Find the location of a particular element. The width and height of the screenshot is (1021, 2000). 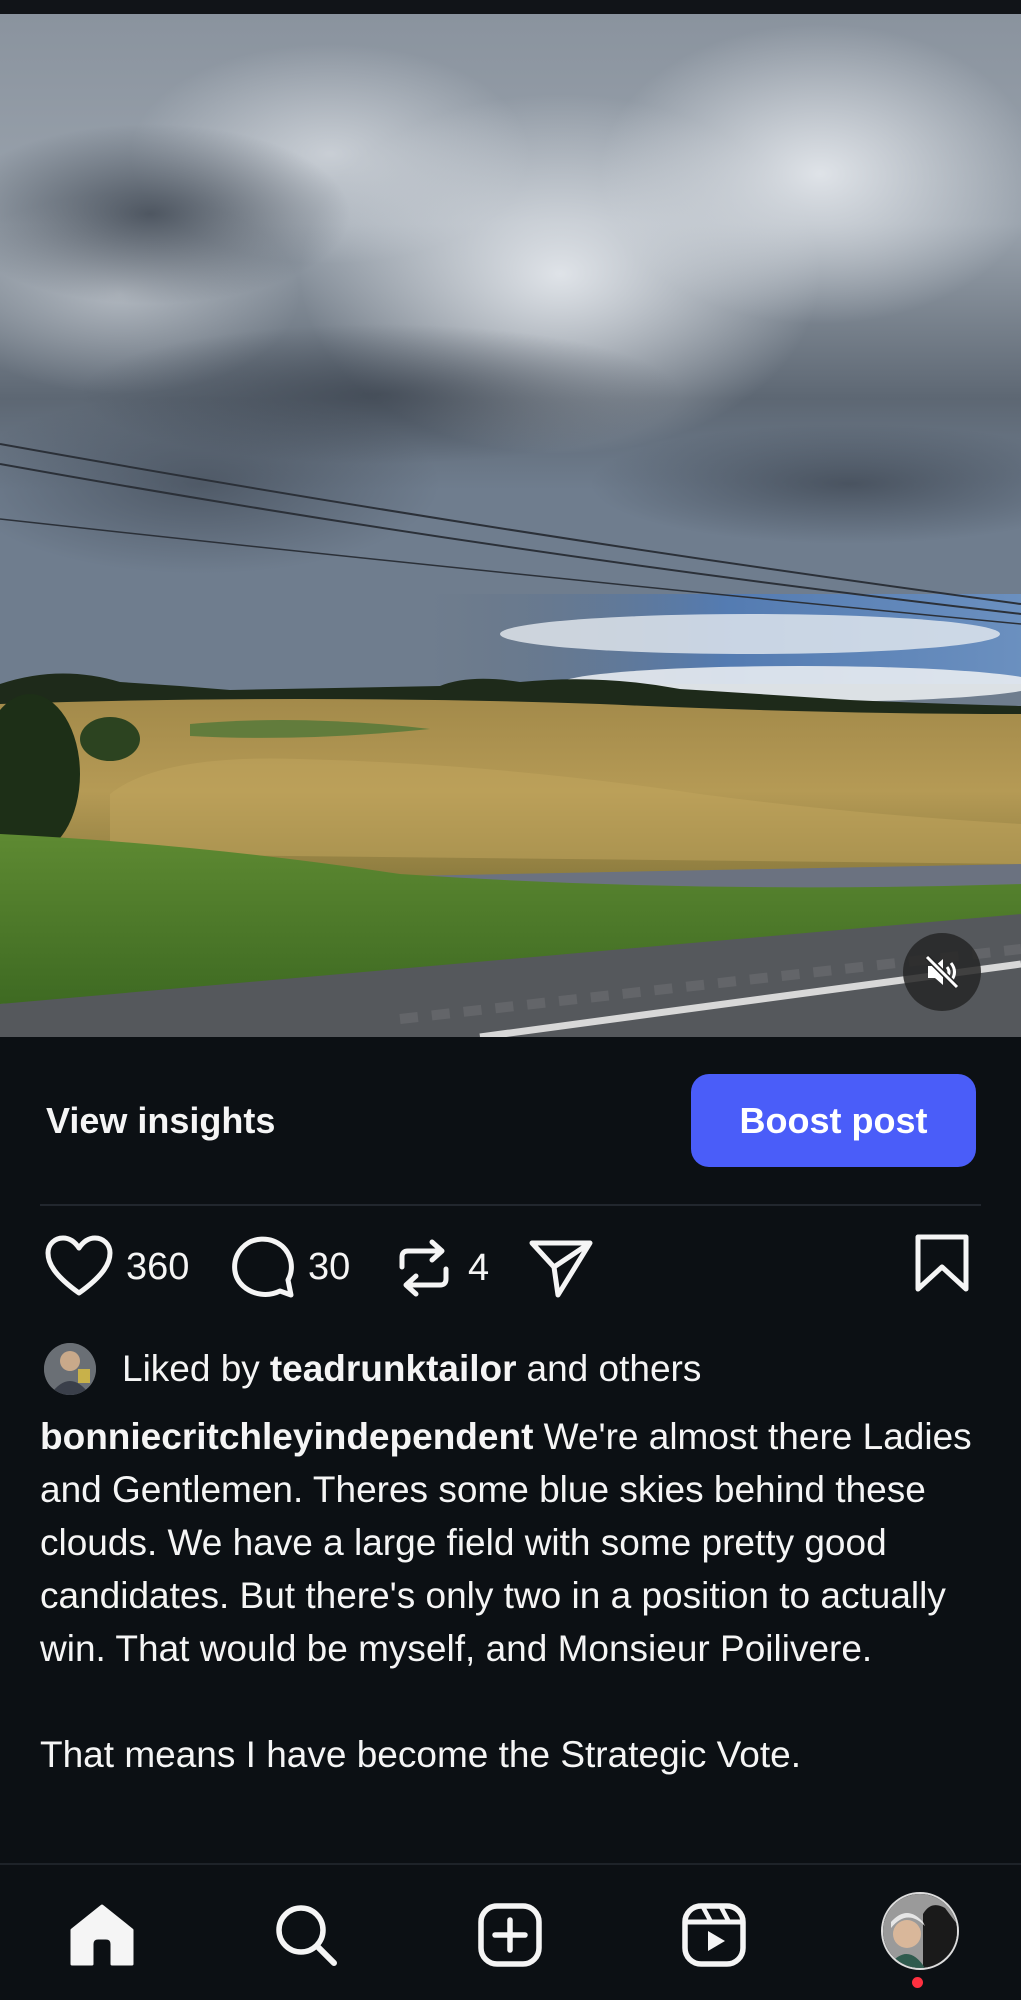

search-icon is located at coordinates (306, 1935).